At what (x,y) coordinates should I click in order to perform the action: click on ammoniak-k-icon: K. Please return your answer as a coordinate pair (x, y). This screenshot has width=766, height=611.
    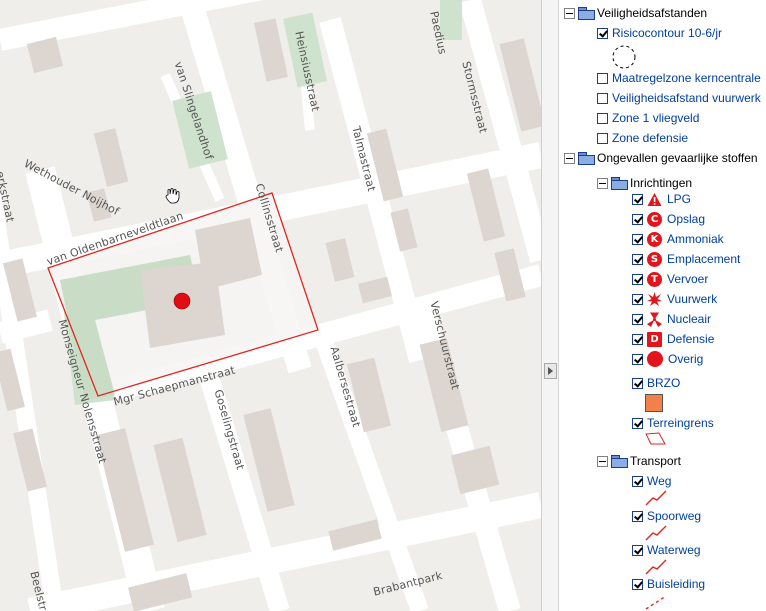
    Looking at the image, I should click on (654, 239).